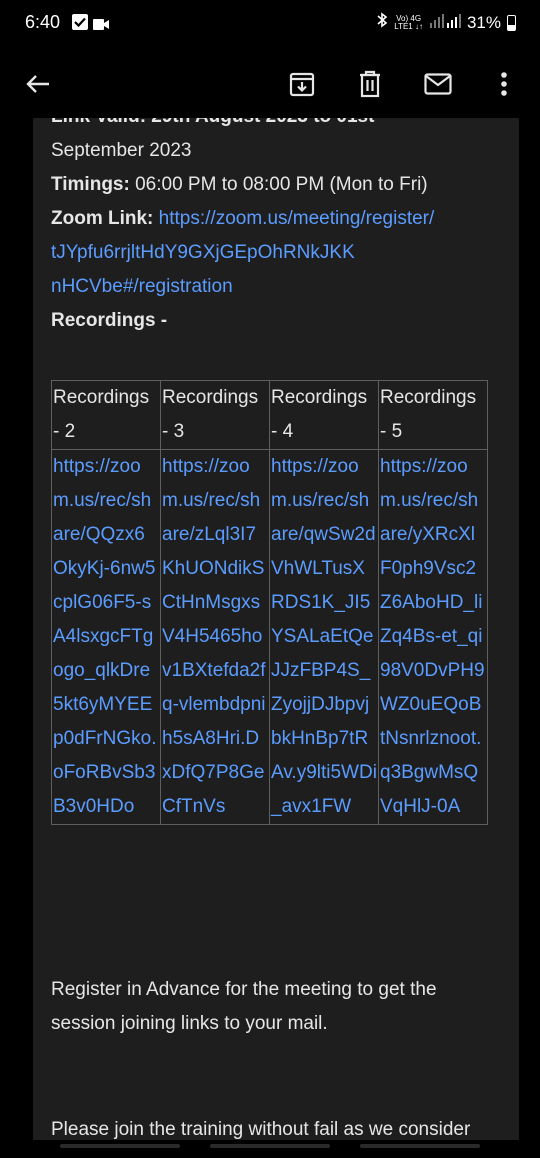 Image resolution: width=540 pixels, height=1158 pixels. What do you see at coordinates (120, 1146) in the screenshot?
I see `nav-recent-handle` at bounding box center [120, 1146].